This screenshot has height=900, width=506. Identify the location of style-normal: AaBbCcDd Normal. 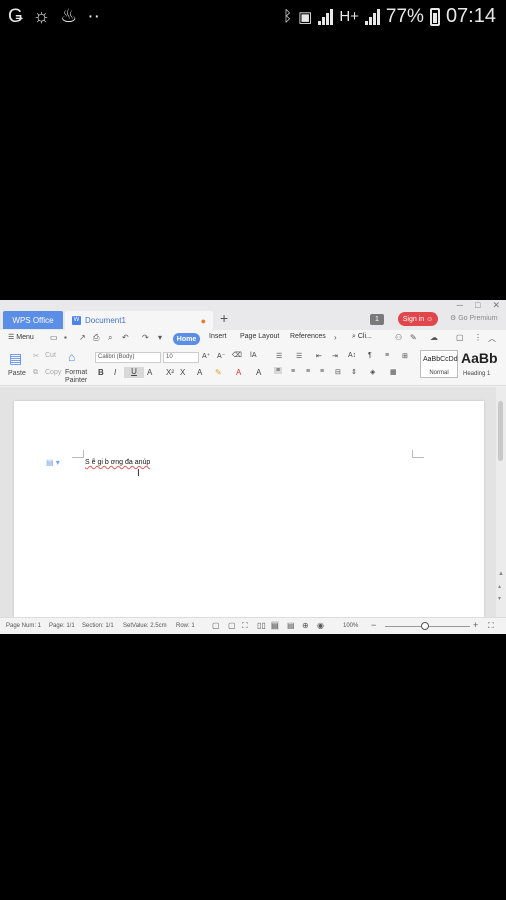
(439, 364).